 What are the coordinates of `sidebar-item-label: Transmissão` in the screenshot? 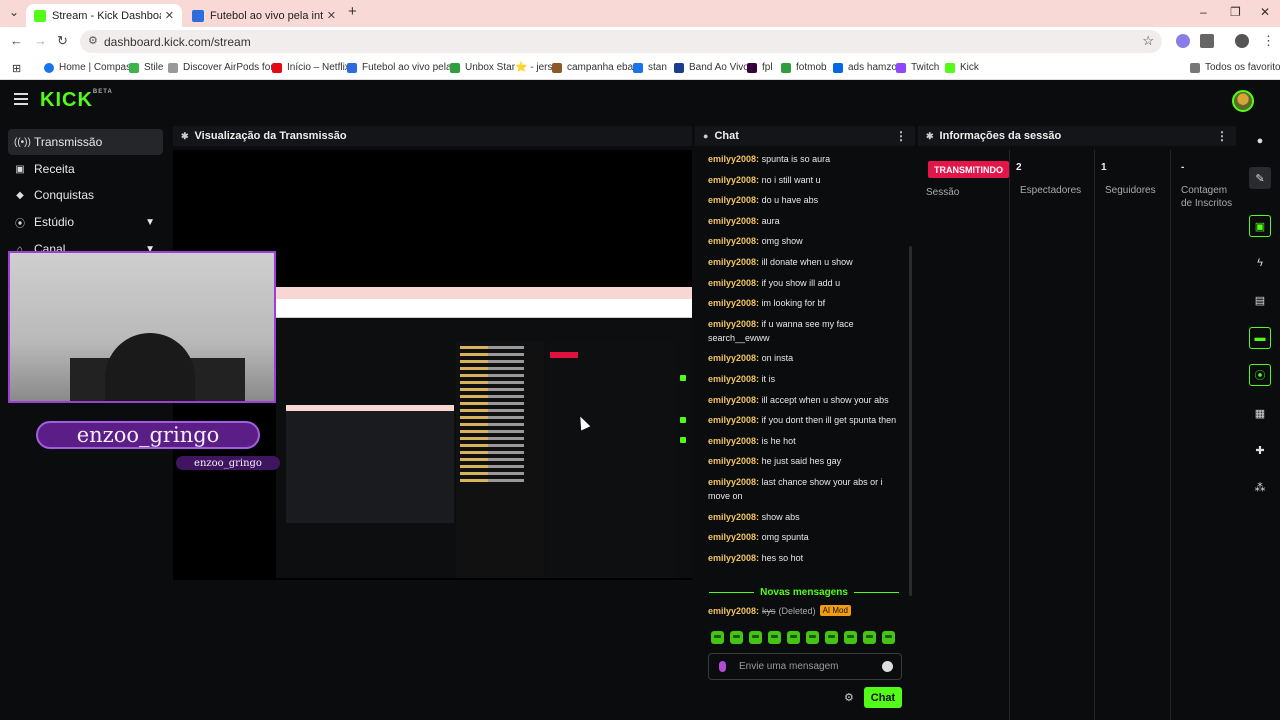 It's located at (68, 142).